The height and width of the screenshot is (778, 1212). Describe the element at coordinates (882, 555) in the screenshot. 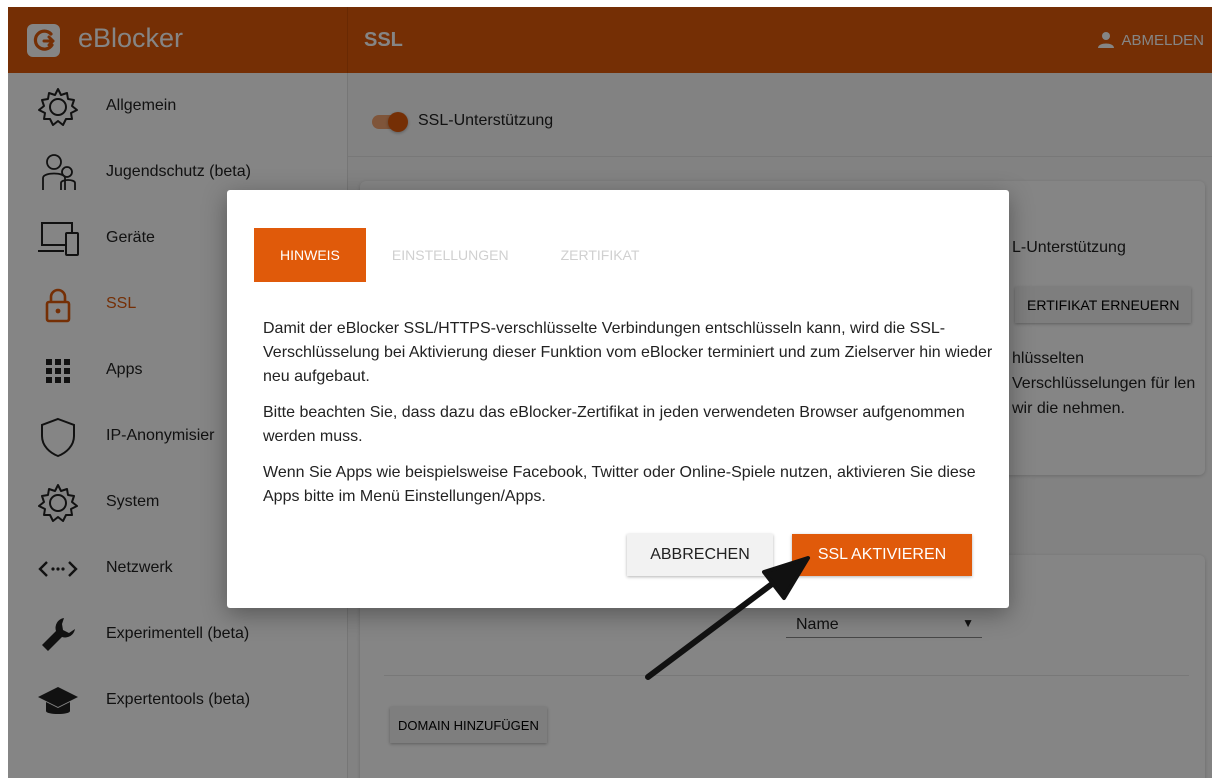

I see `activate-ssl-button: SSL AKTIVIEREN` at that location.